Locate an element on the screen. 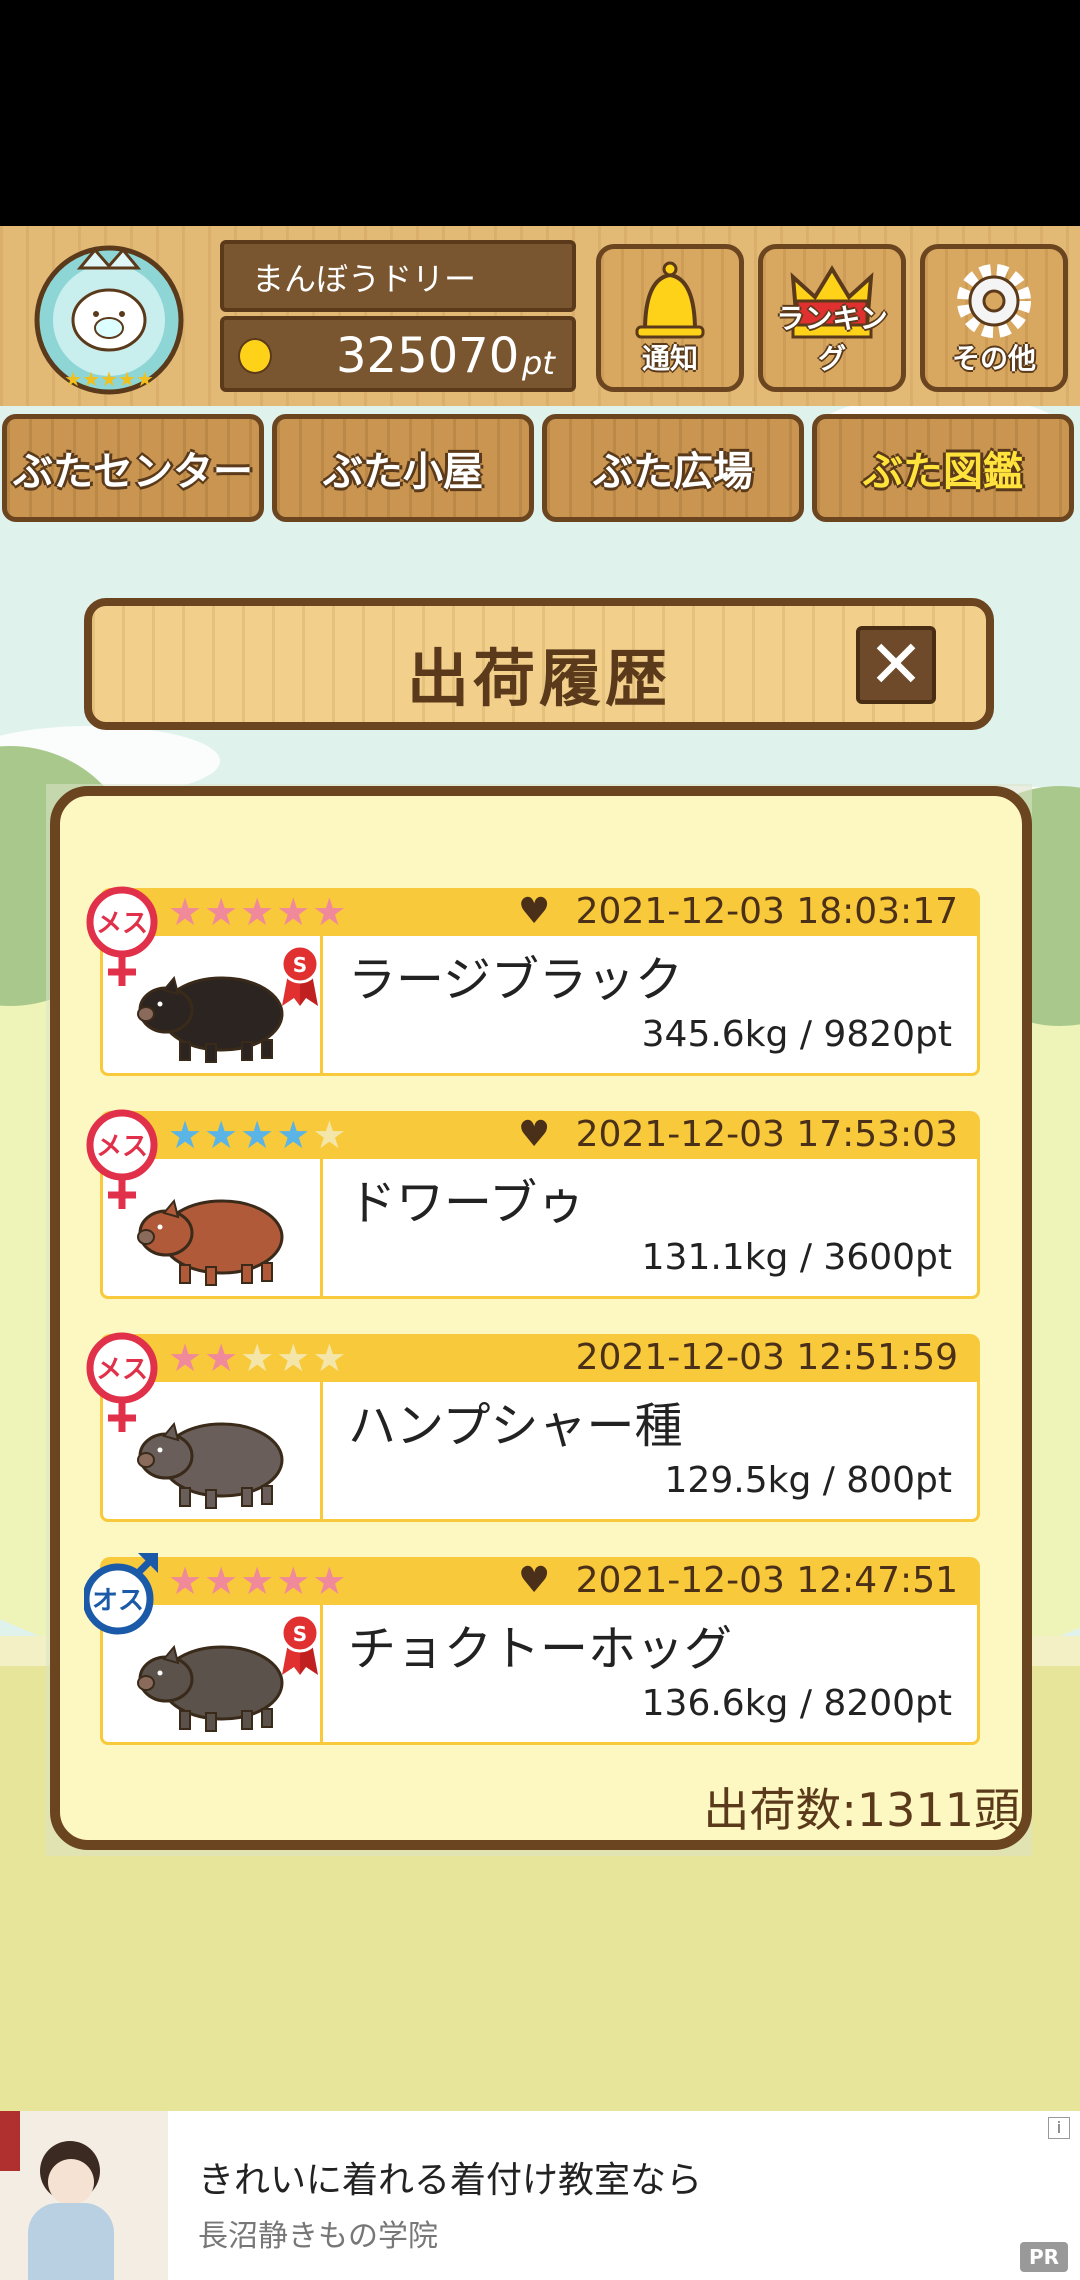  close-icon: ✕ is located at coordinates (896, 664).